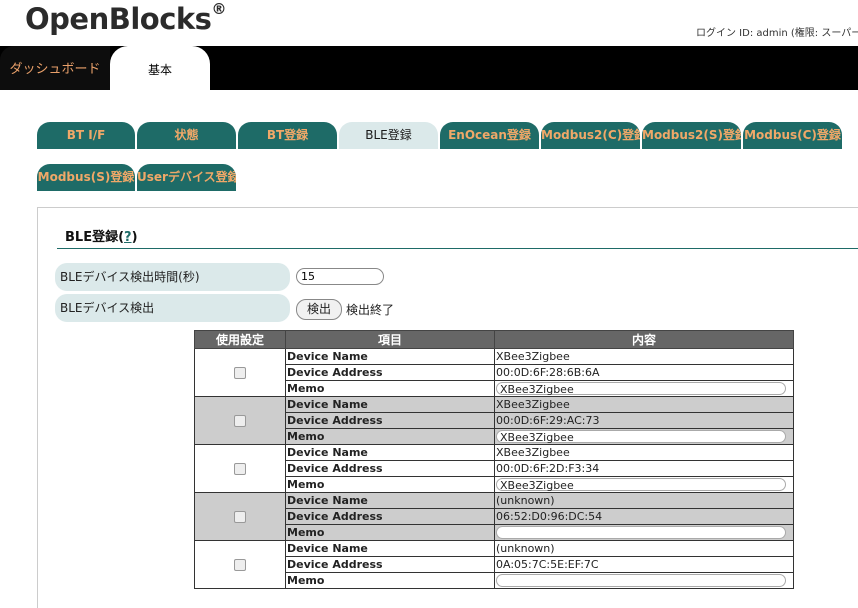 Image resolution: width=858 pixels, height=608 pixels. Describe the element at coordinates (644, 420) in the screenshot. I see `device-address-value: 00:0D:6F:29:AC:73` at that location.